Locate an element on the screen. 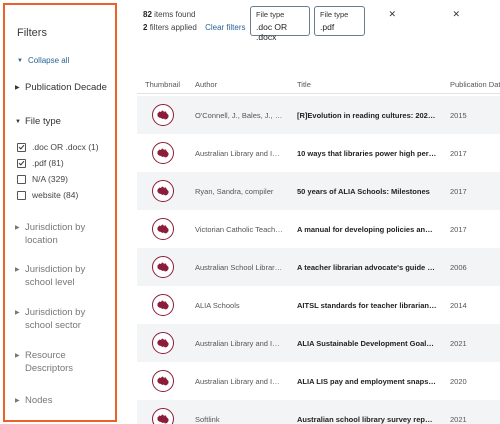 The width and height of the screenshot is (500, 424). filter-group-label: File type is located at coordinates (43, 121).